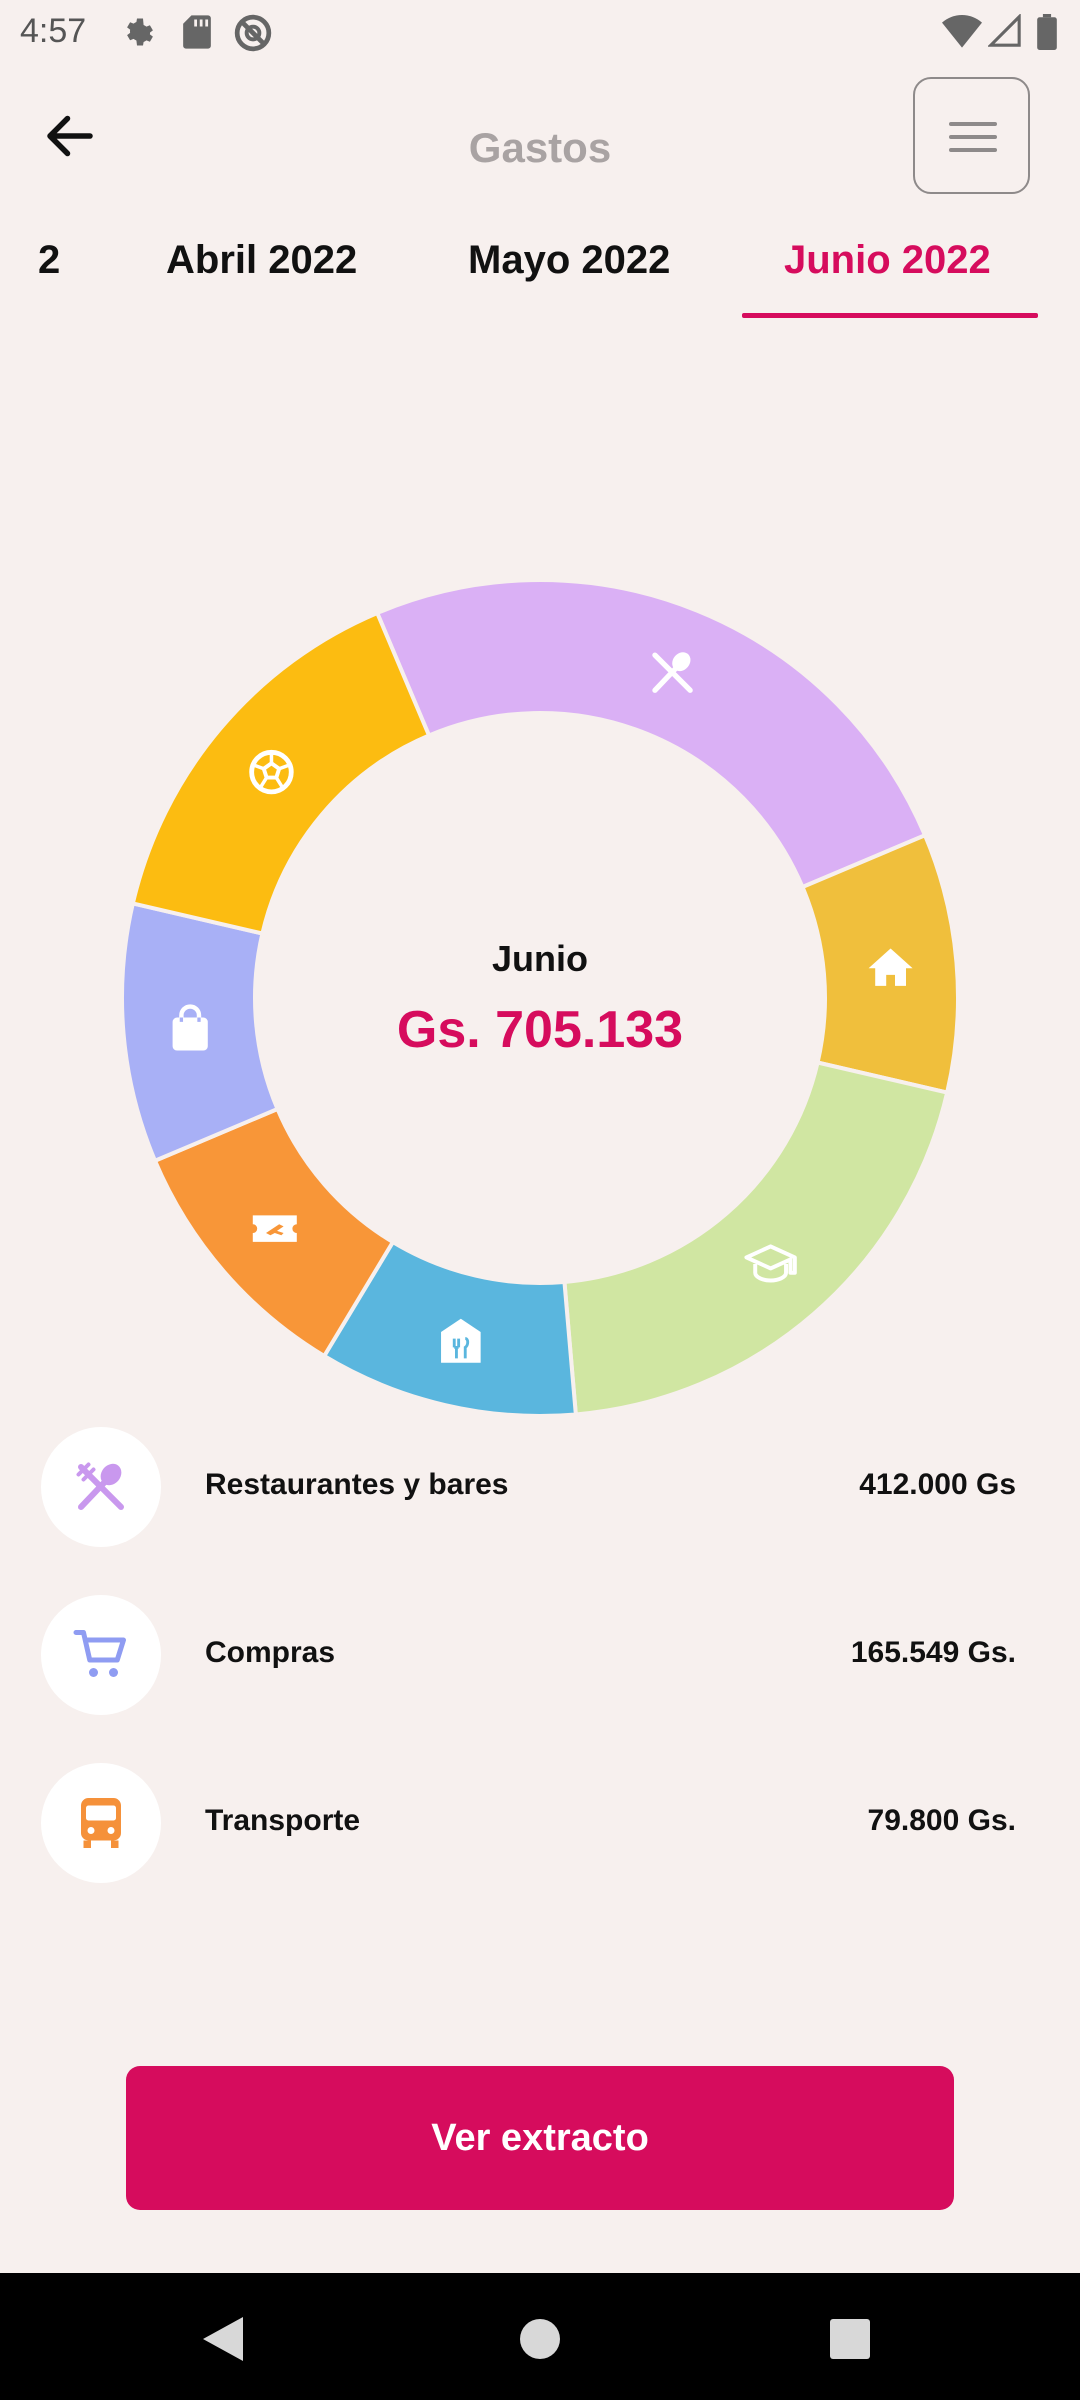  Describe the element at coordinates (890, 315) in the screenshot. I see `active-tab-indicator` at that location.